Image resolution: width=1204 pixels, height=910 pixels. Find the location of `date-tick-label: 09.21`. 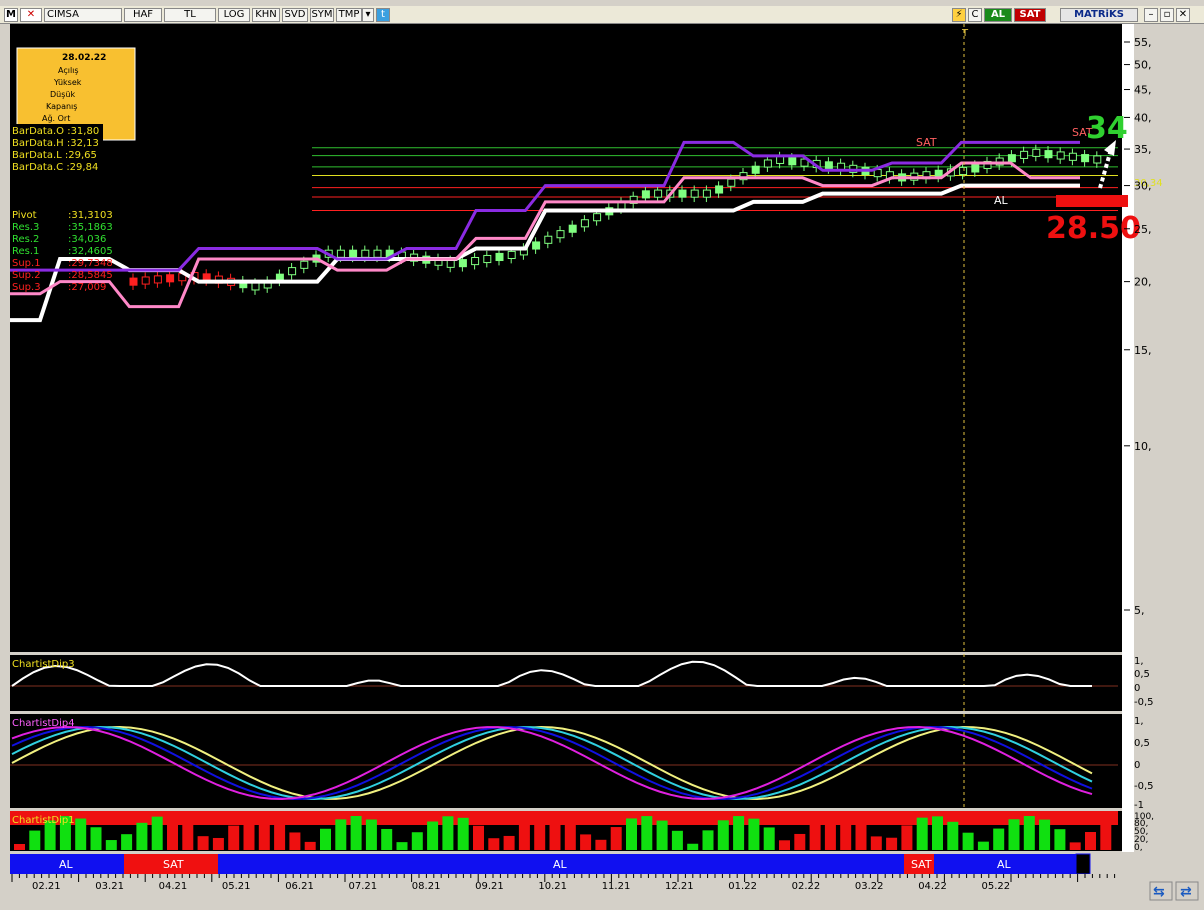

date-tick-label: 09.21 is located at coordinates (489, 886).